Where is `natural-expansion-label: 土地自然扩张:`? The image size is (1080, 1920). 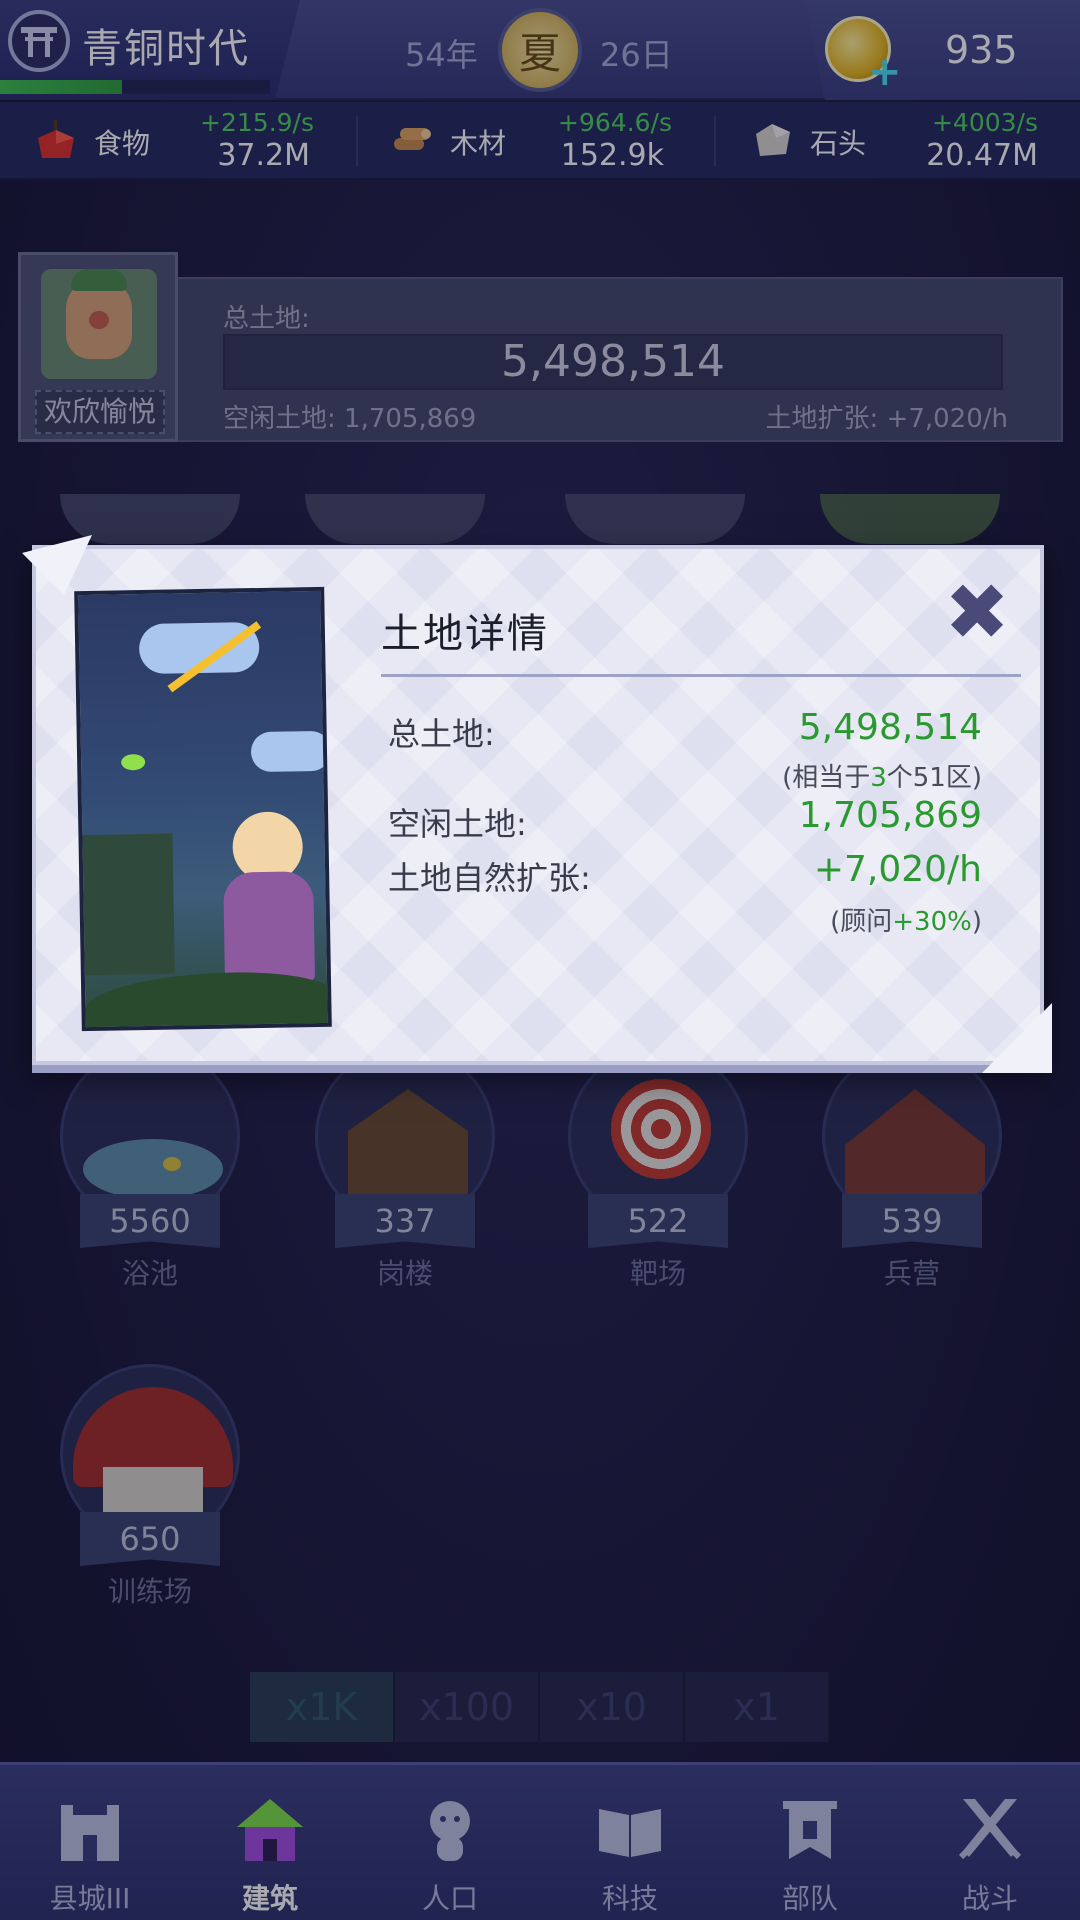 natural-expansion-label: 土地自然扩张: is located at coordinates (489, 878).